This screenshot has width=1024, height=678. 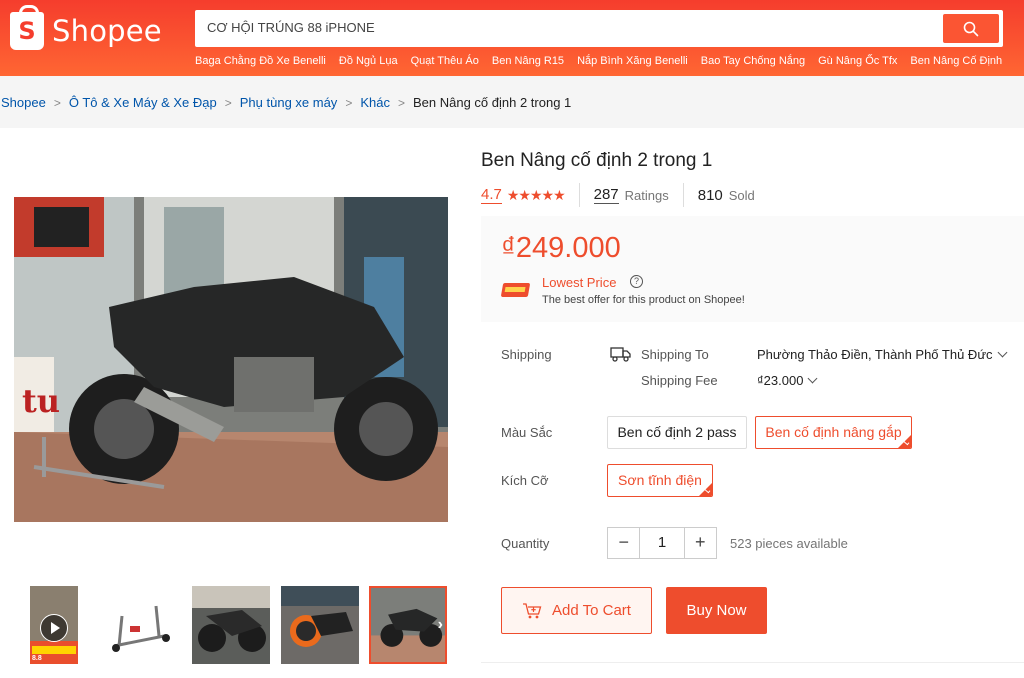 What do you see at coordinates (445, 61) in the screenshot?
I see `keyword-link: Quạt Thêu Áo` at bounding box center [445, 61].